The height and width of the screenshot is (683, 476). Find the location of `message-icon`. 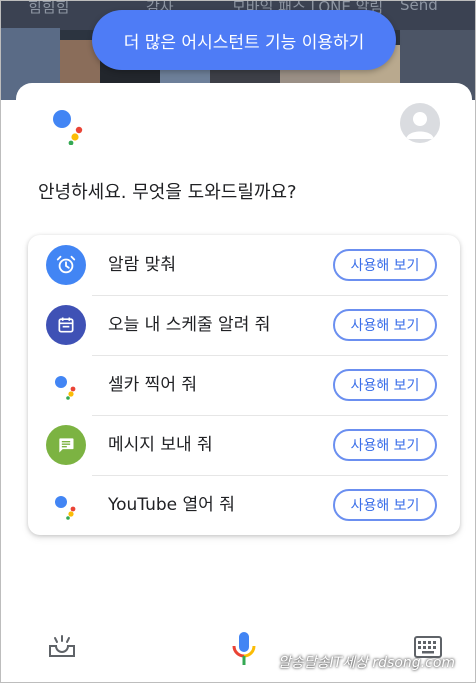

message-icon is located at coordinates (66, 445).